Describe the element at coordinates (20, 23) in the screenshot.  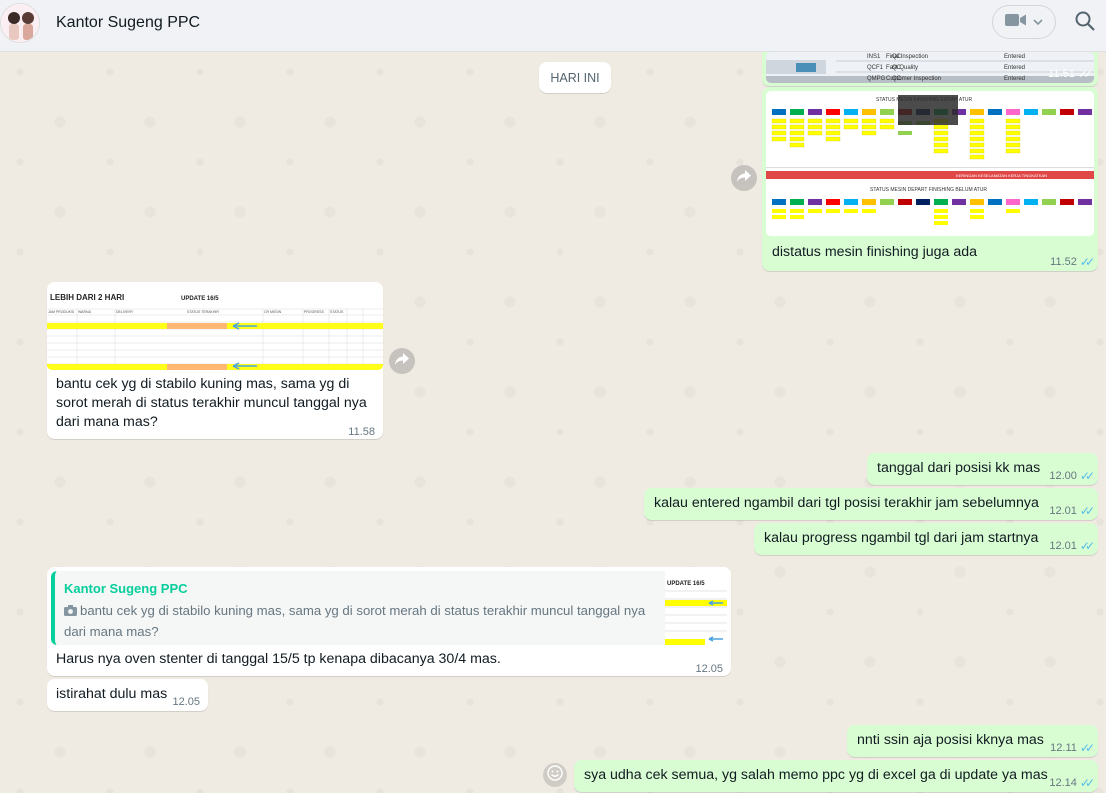
I see `avatar` at that location.